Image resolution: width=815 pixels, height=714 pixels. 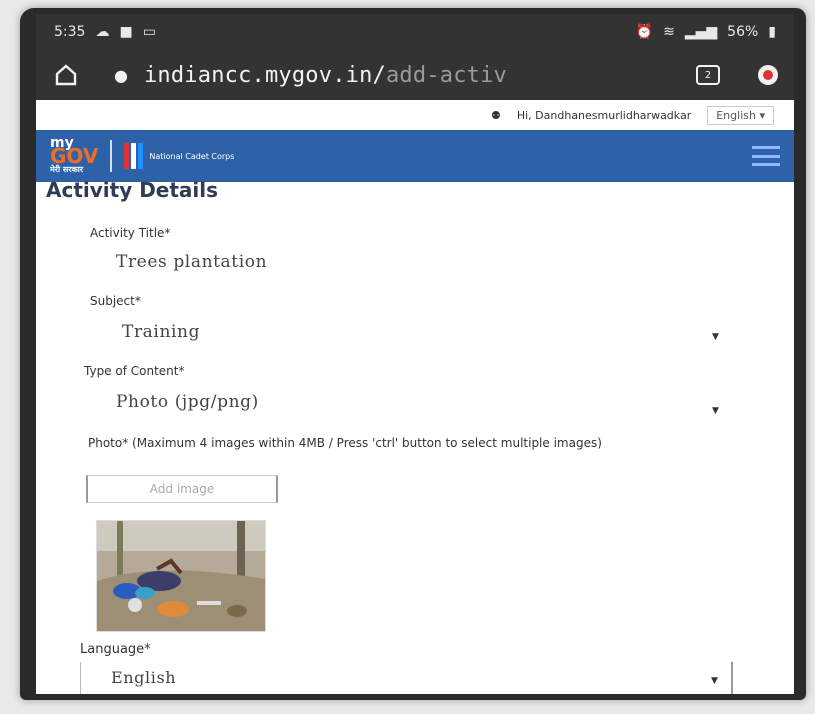 I want to click on language-dropdown-icon: ▼, so click(x=714, y=681).